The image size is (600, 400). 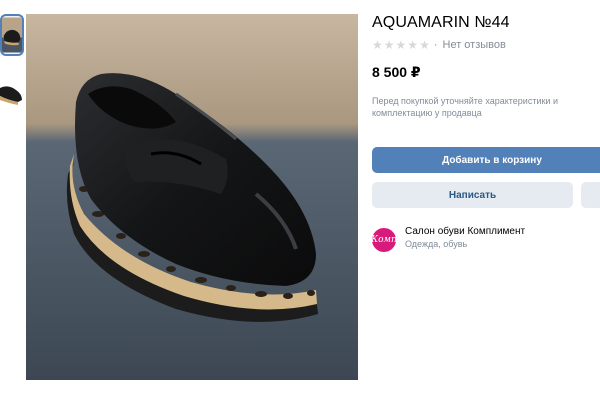 I want to click on seller-name: Салон обуви Комплимент, so click(x=465, y=231).